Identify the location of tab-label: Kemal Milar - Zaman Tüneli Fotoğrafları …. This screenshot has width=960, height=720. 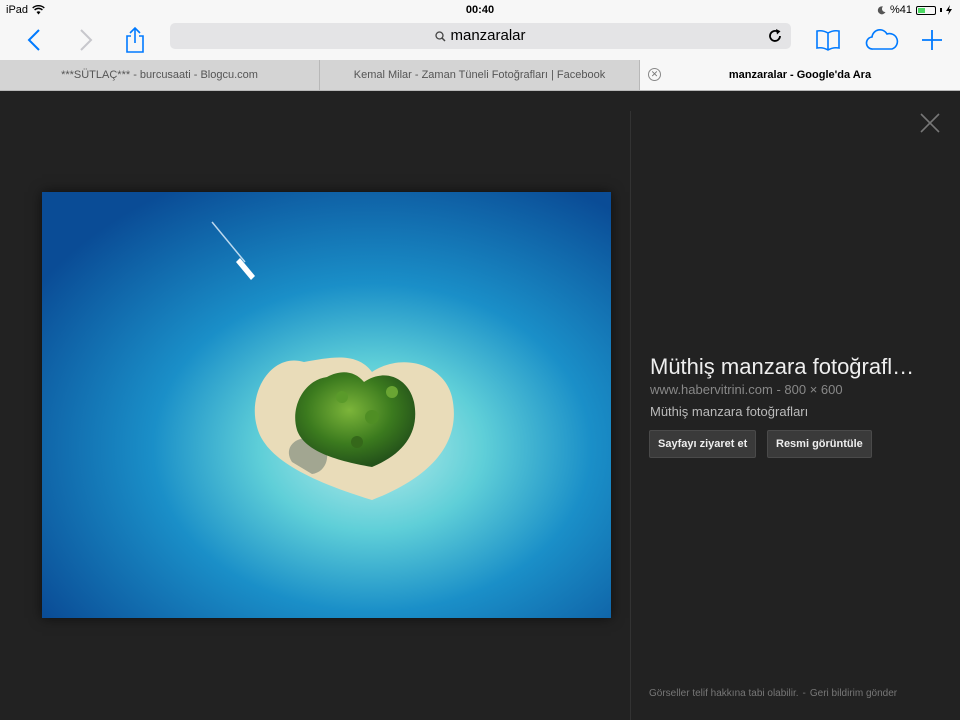
(479, 75).